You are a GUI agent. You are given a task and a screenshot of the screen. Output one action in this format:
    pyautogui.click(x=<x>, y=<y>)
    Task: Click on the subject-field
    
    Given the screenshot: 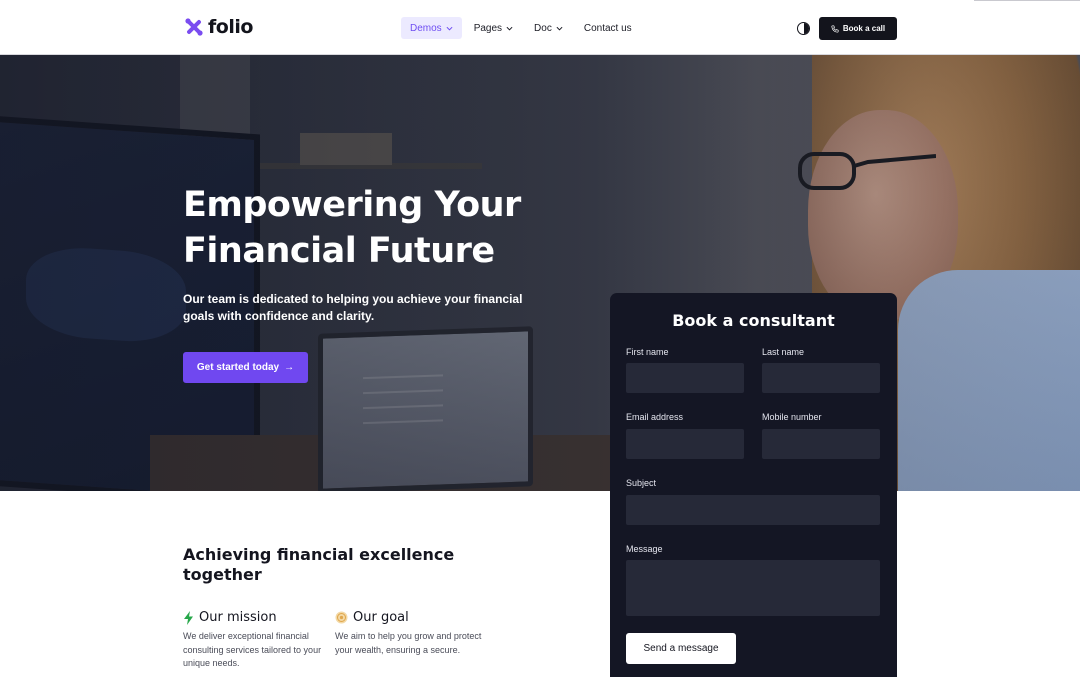 What is the action you would take?
    pyautogui.click(x=753, y=510)
    